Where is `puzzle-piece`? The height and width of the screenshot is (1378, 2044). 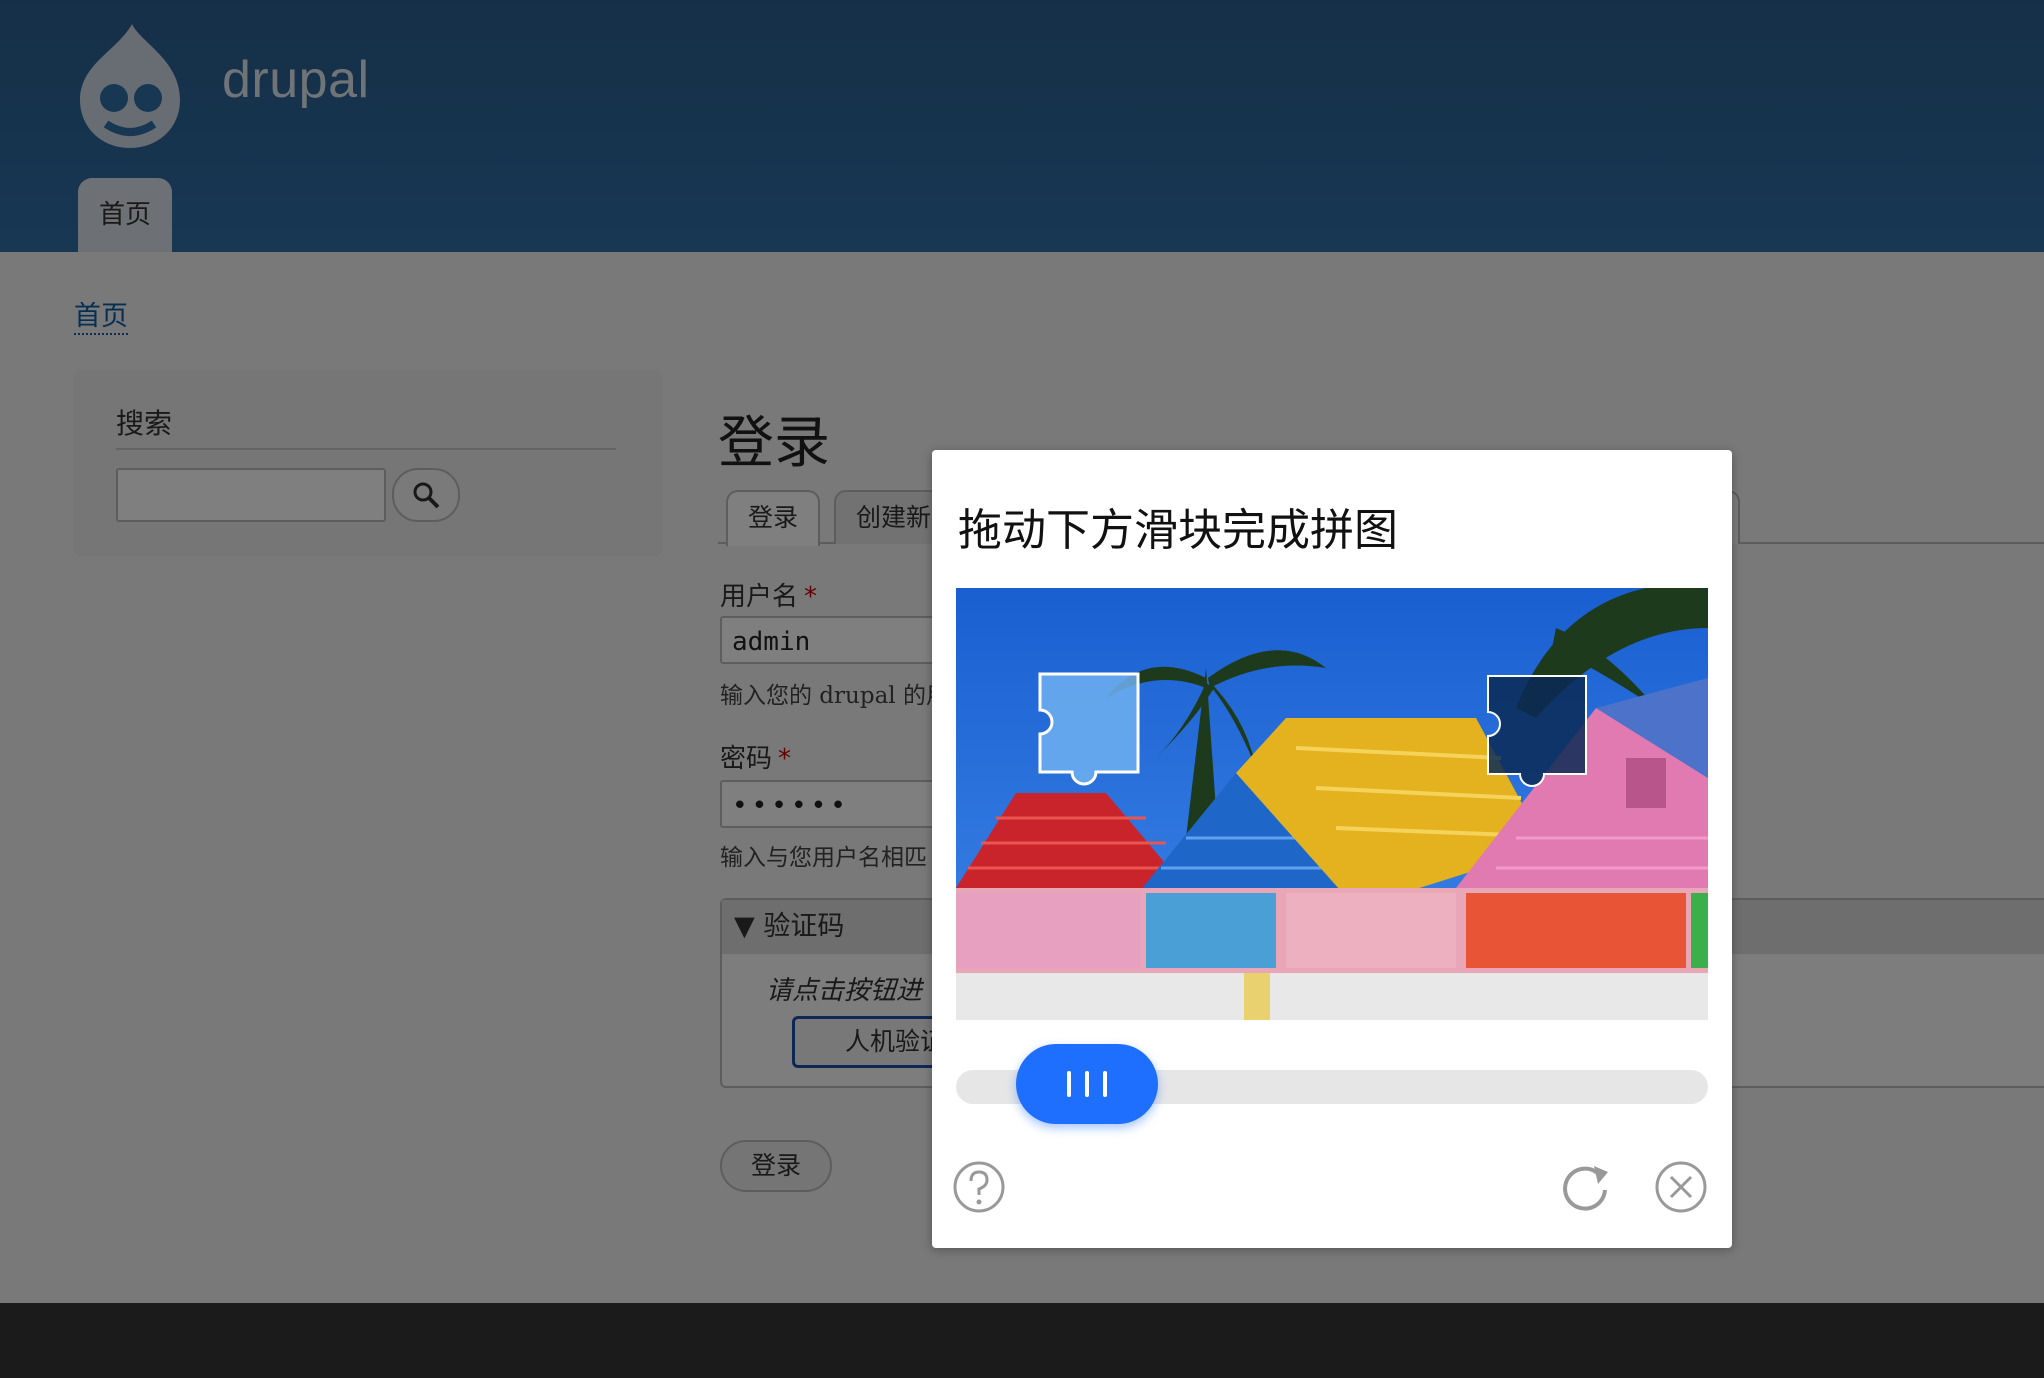
puzzle-piece is located at coordinates (1089, 729).